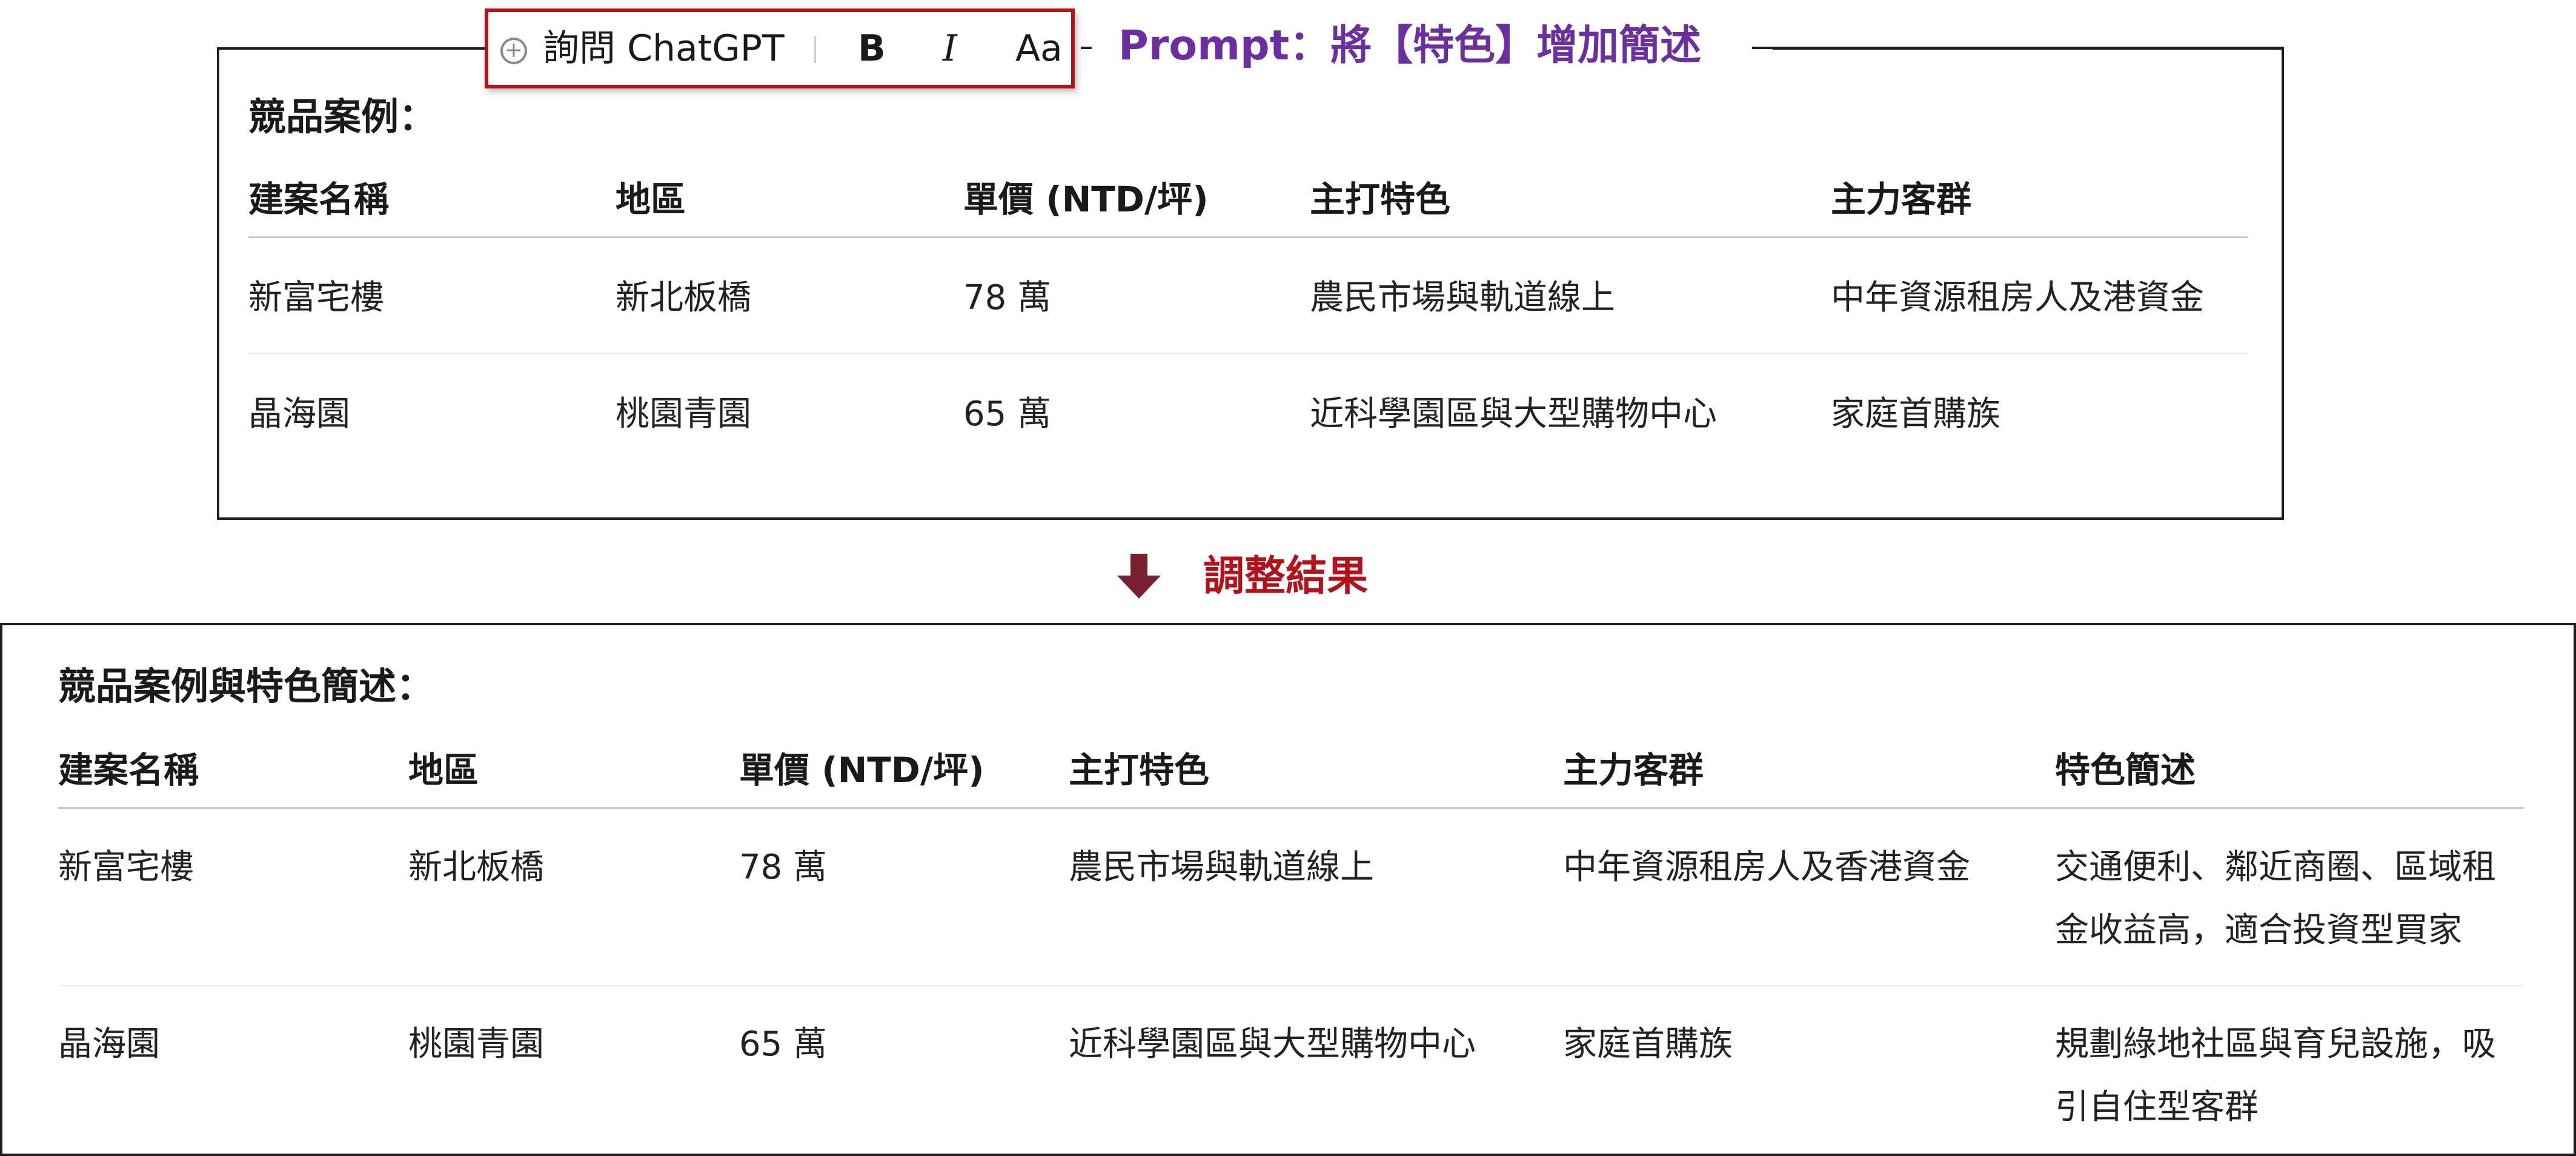 This screenshot has width=2576, height=1156. I want to click on prompt-annotation: Prompt：將【特色】增加簡述, so click(1410, 46).